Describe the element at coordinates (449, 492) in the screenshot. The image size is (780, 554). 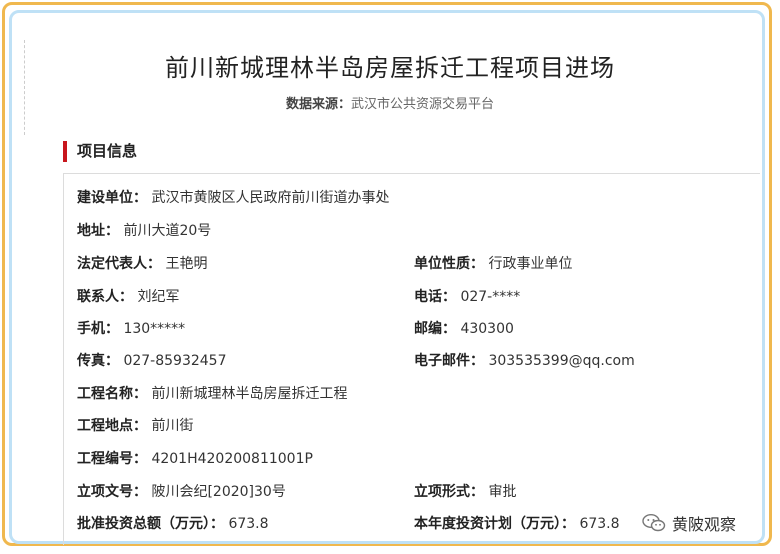
I see `field-label: 立项形式：` at that location.